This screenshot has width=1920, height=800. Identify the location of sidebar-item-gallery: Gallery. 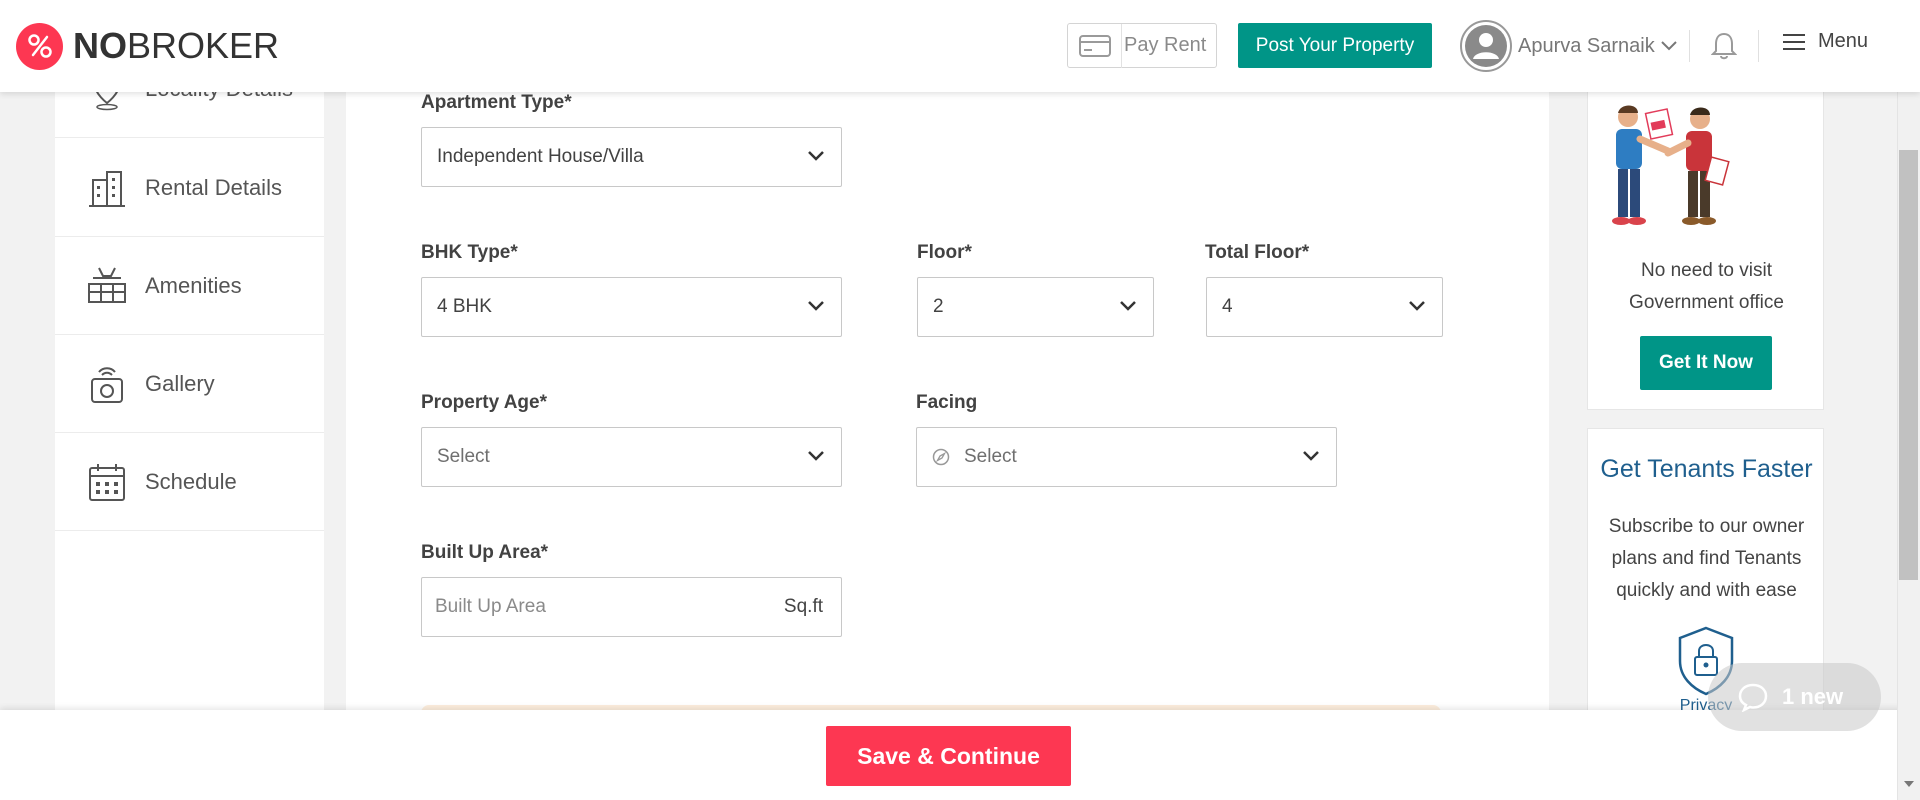
(189, 384).